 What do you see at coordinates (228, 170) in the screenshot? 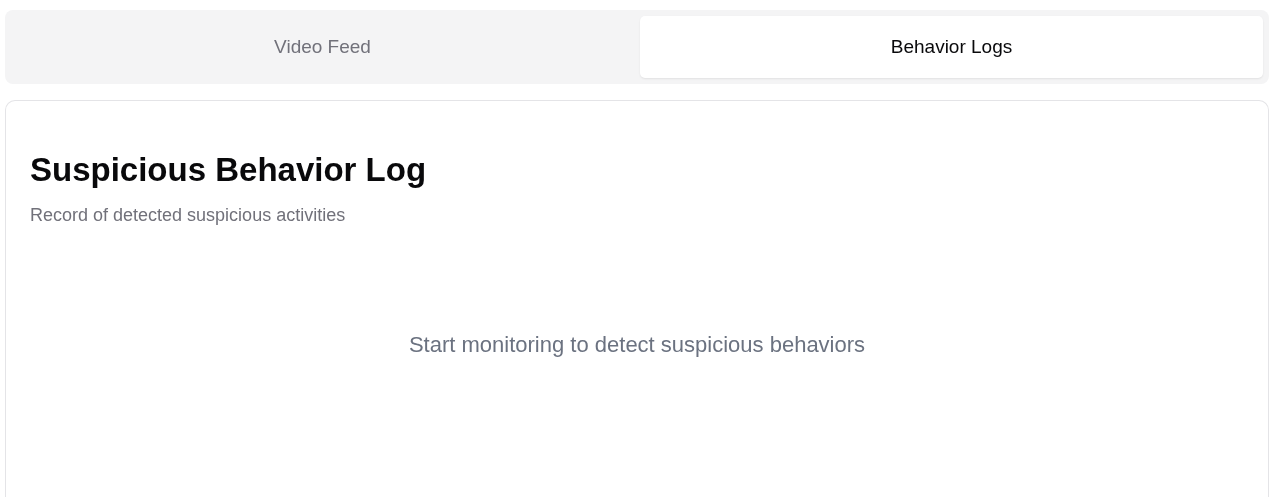
I see `card-title: Suspicious Behavior Log` at bounding box center [228, 170].